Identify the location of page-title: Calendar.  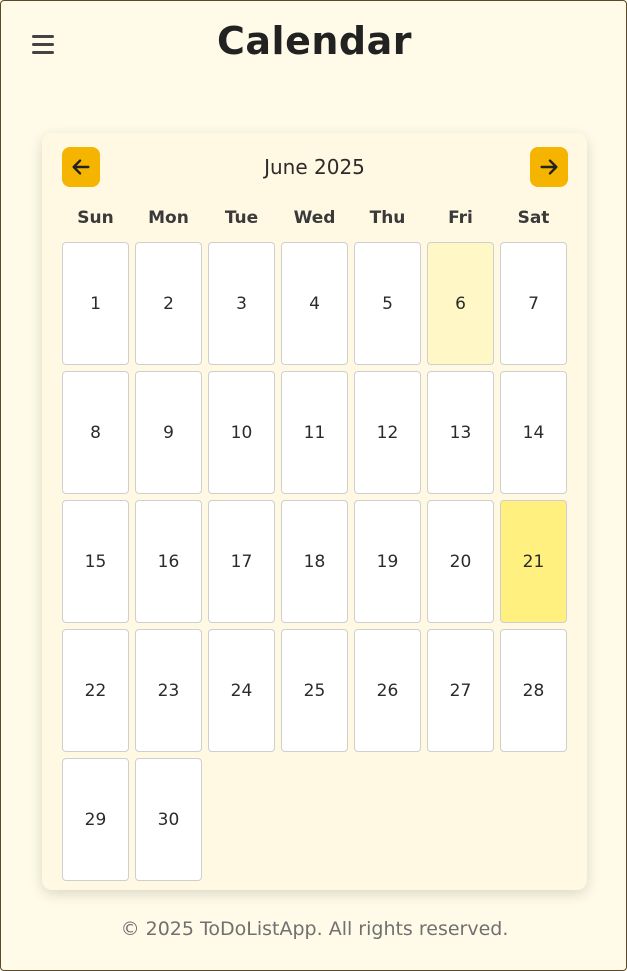
(314, 41).